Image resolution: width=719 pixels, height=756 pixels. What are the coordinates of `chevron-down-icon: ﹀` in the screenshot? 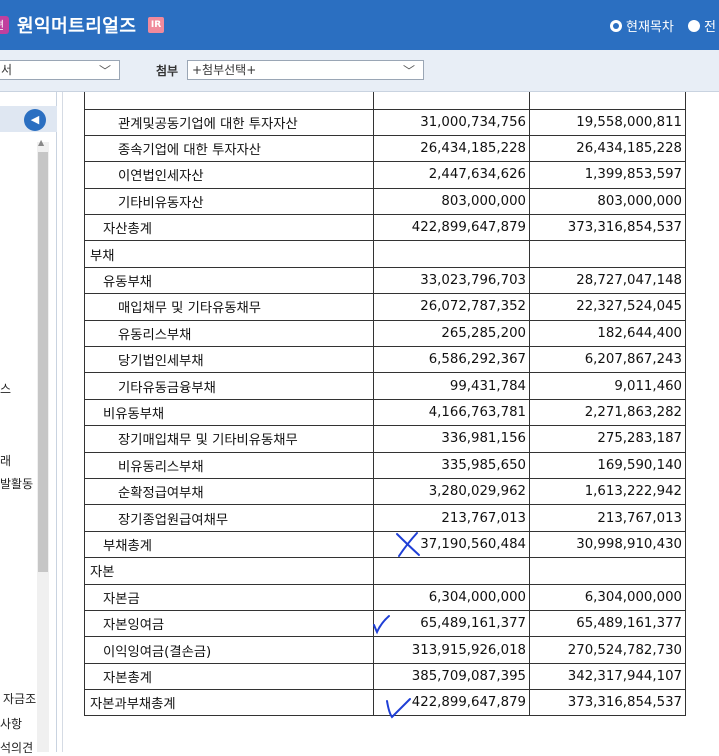 It's located at (104, 71).